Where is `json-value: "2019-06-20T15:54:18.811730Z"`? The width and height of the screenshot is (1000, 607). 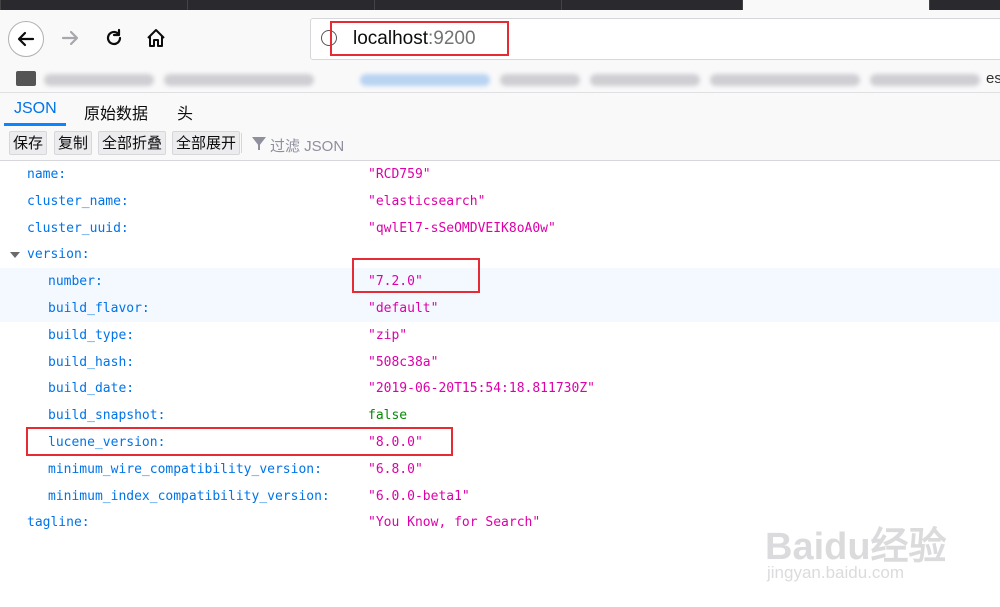
json-value: "2019-06-20T15:54:18.811730Z" is located at coordinates (481, 389).